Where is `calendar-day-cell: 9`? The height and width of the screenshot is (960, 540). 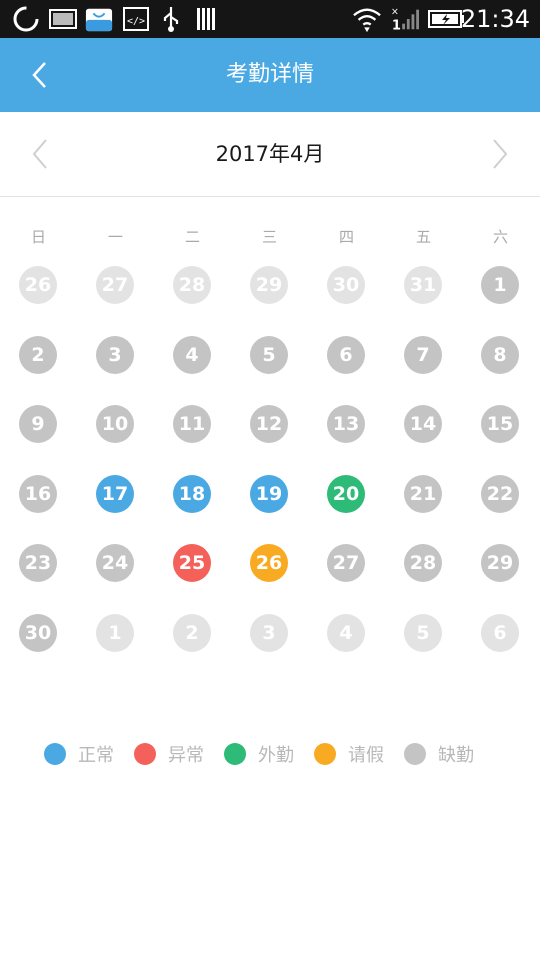 calendar-day-cell: 9 is located at coordinates (38, 424).